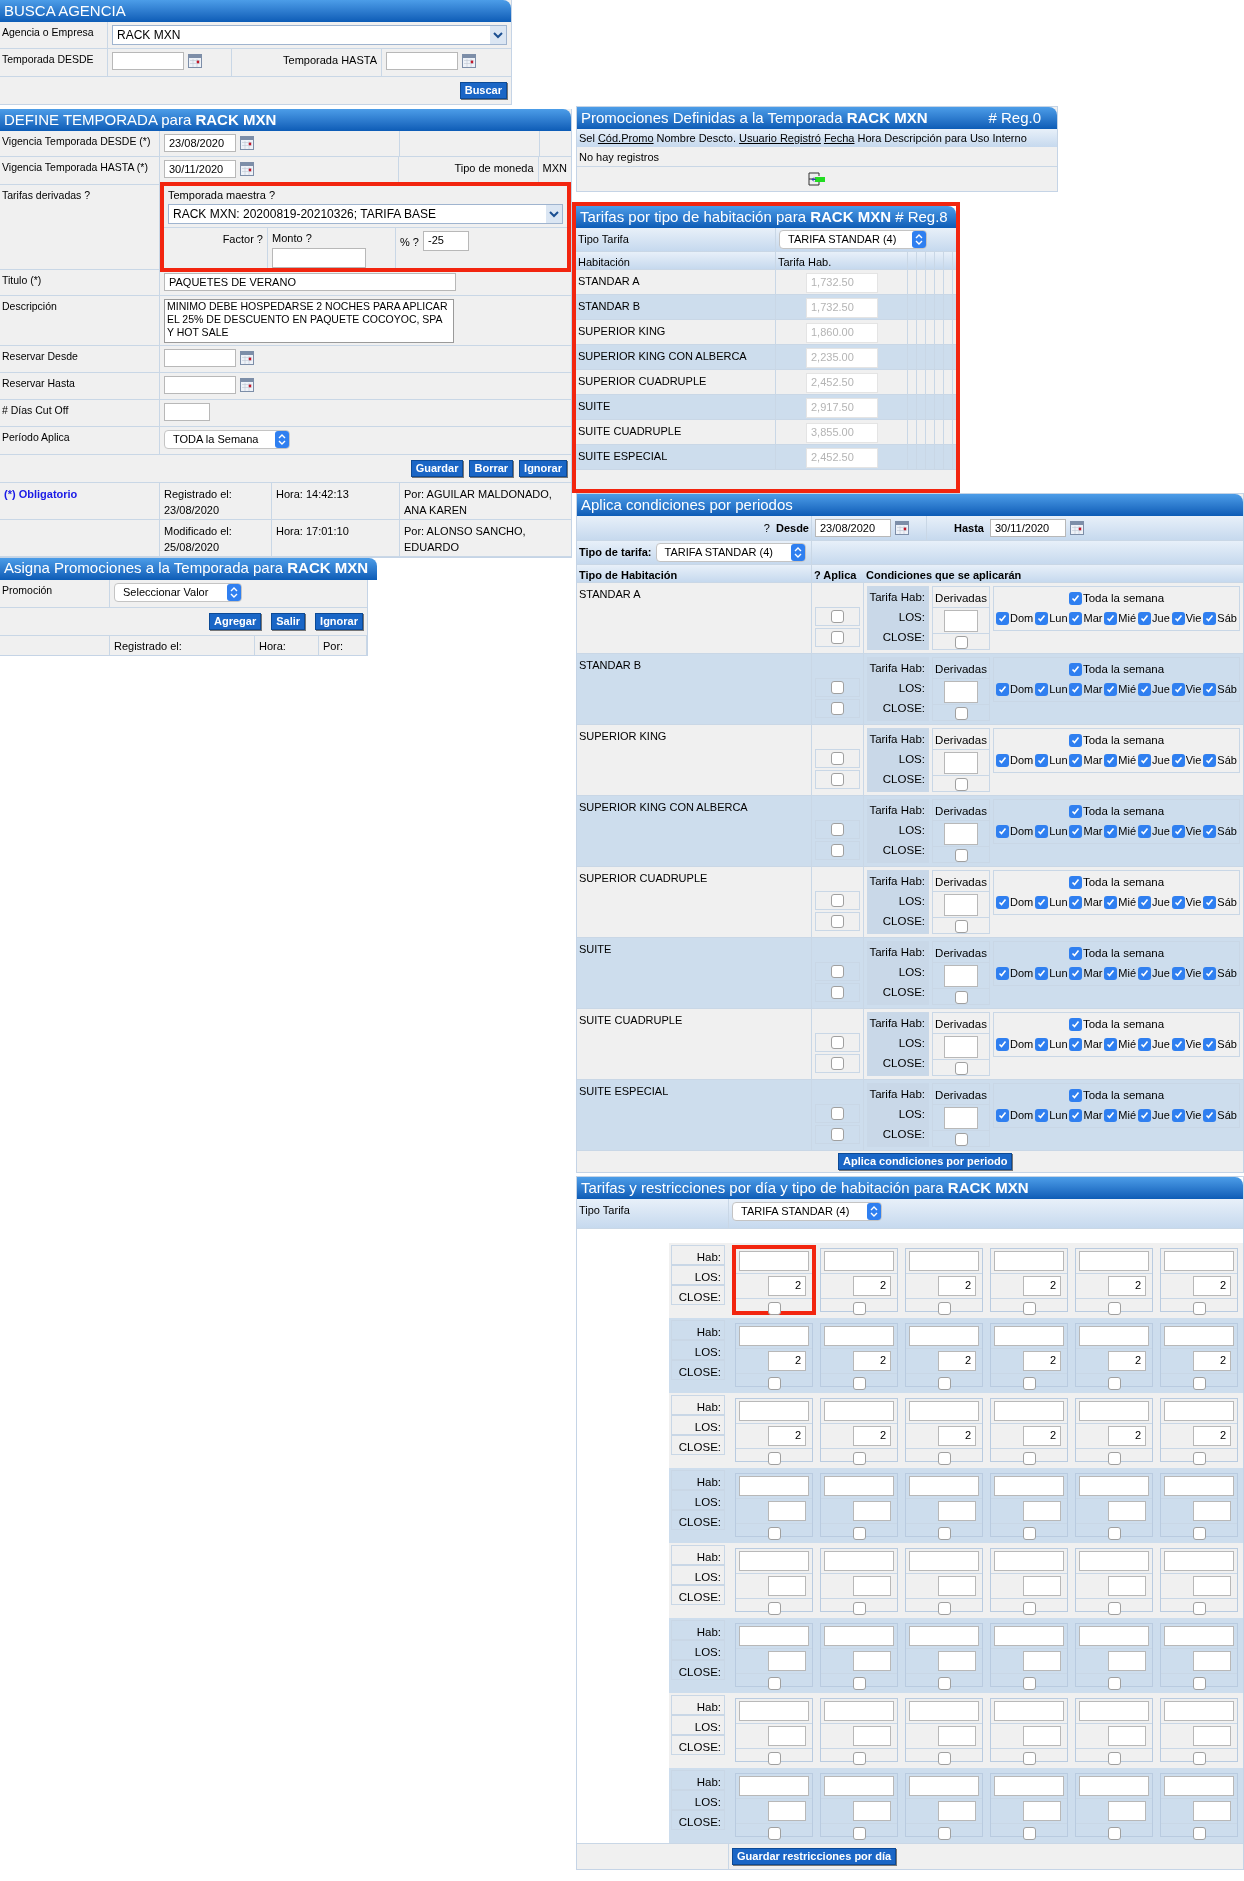  I want to click on add-button: Agregar, so click(235, 621).